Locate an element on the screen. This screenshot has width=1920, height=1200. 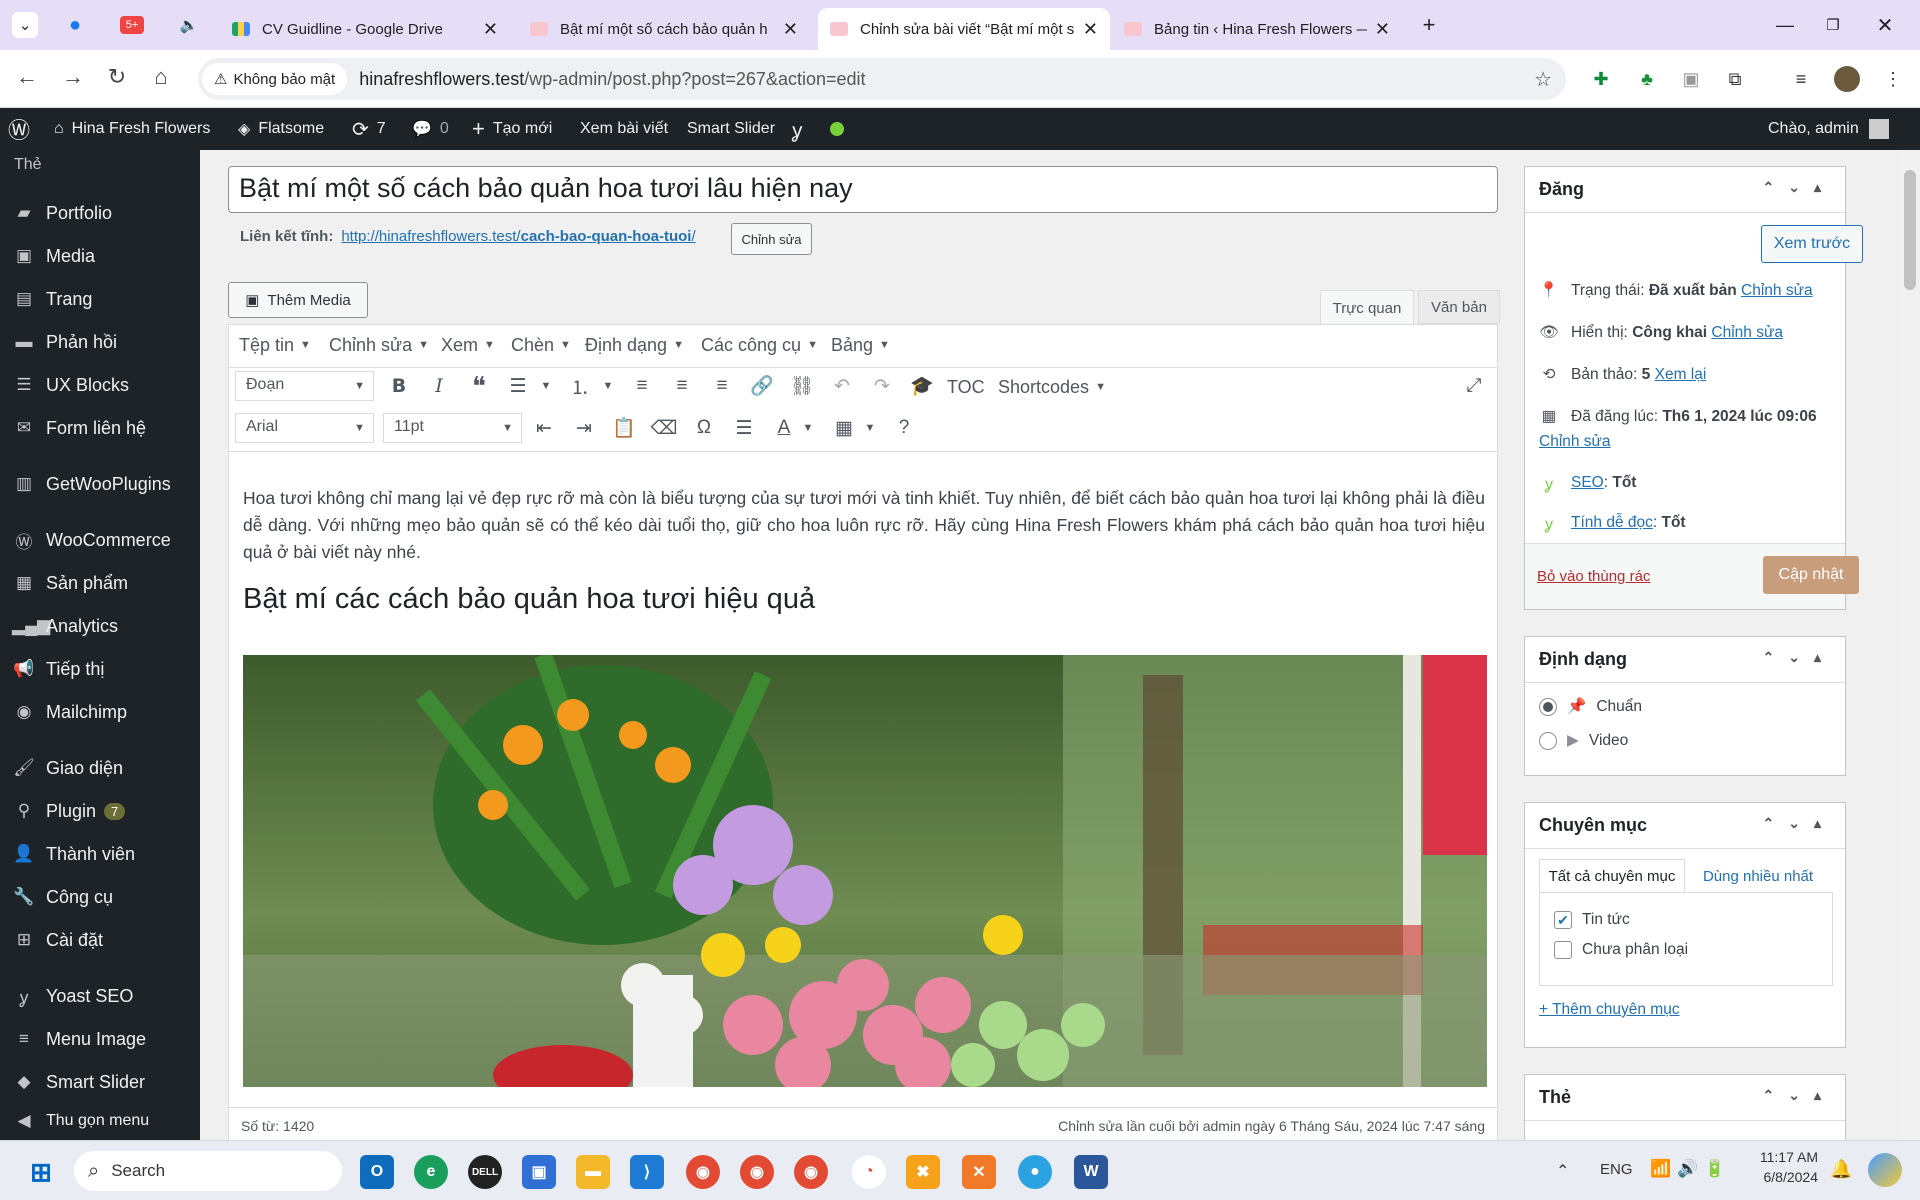
word-icon: W is located at coordinates (1091, 1172).